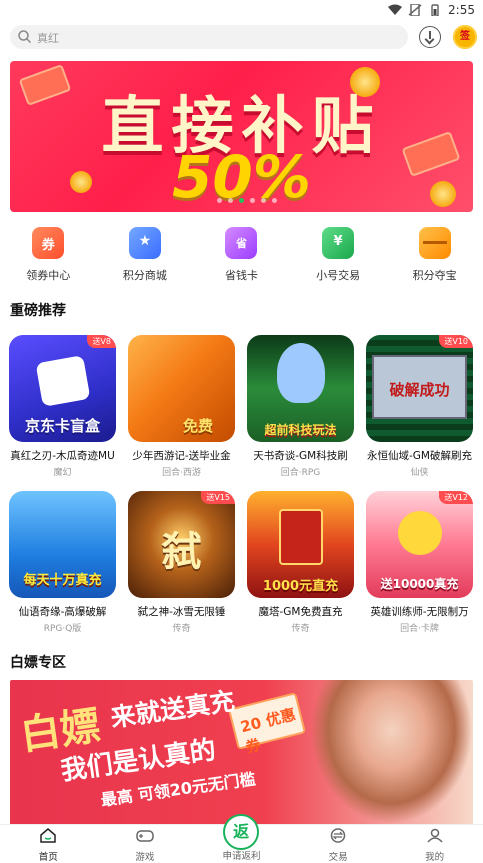 This screenshot has width=483, height=863. What do you see at coordinates (300, 456) in the screenshot?
I see `game-name: 天书奇谈-GM科技刷` at bounding box center [300, 456].